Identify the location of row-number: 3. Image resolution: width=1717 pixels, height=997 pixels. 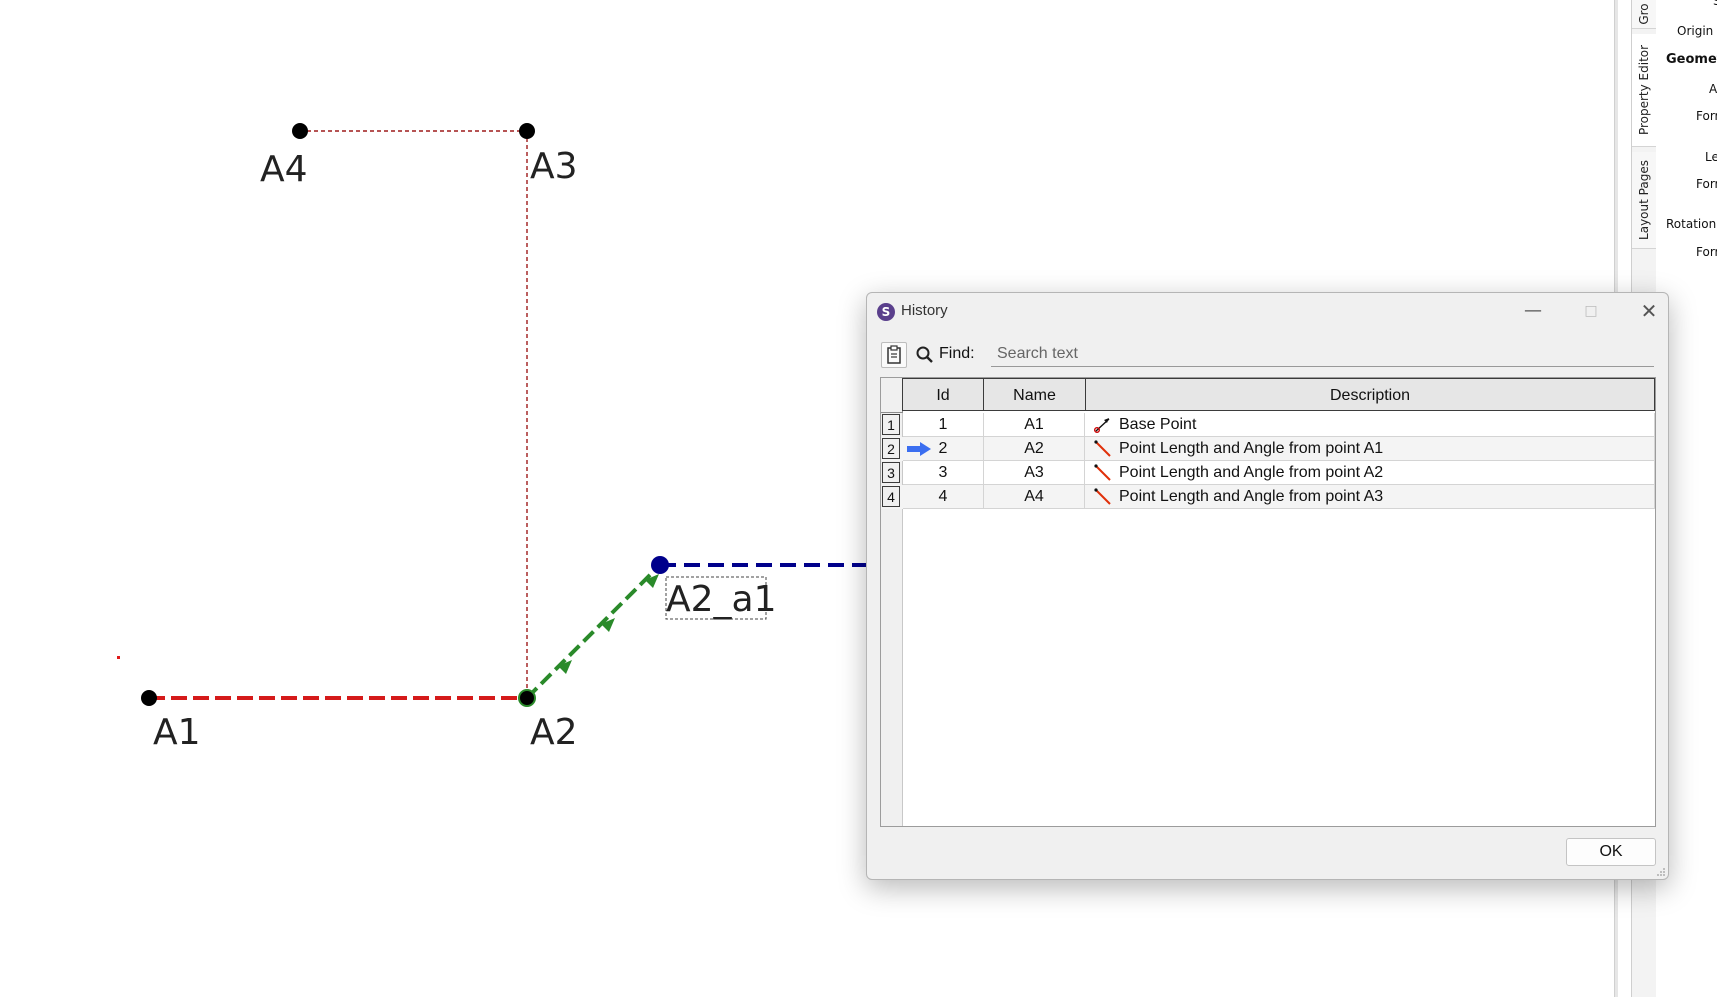
(891, 472).